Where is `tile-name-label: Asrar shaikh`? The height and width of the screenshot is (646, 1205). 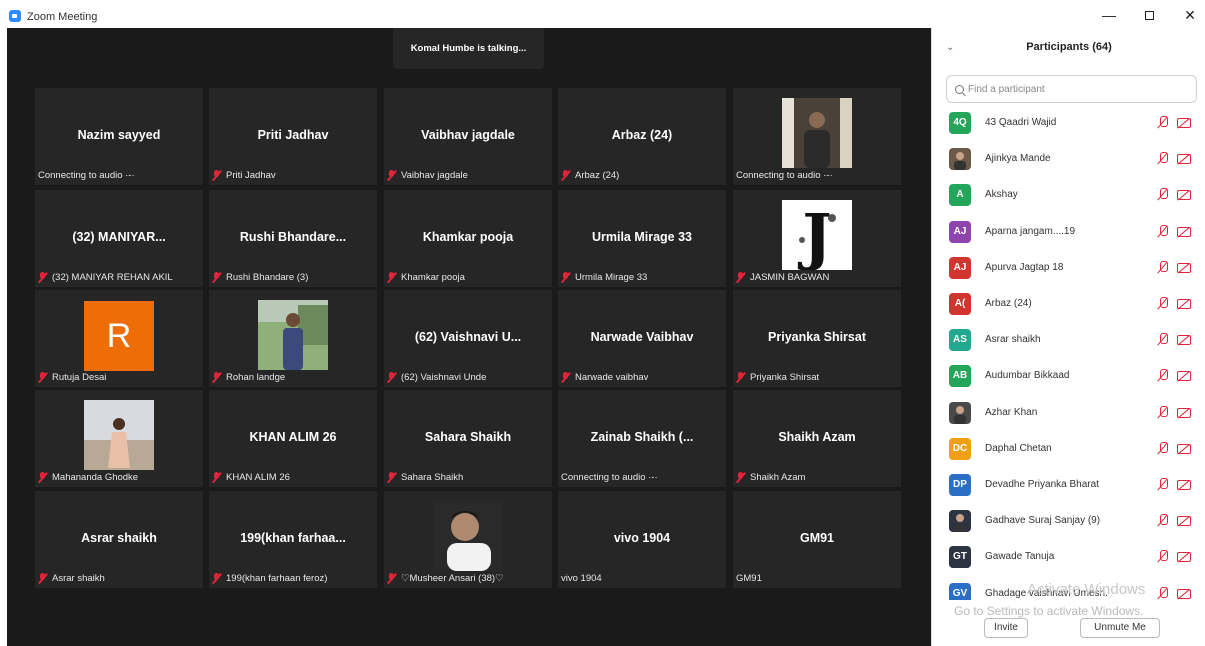 tile-name-label: Asrar shaikh is located at coordinates (71, 578).